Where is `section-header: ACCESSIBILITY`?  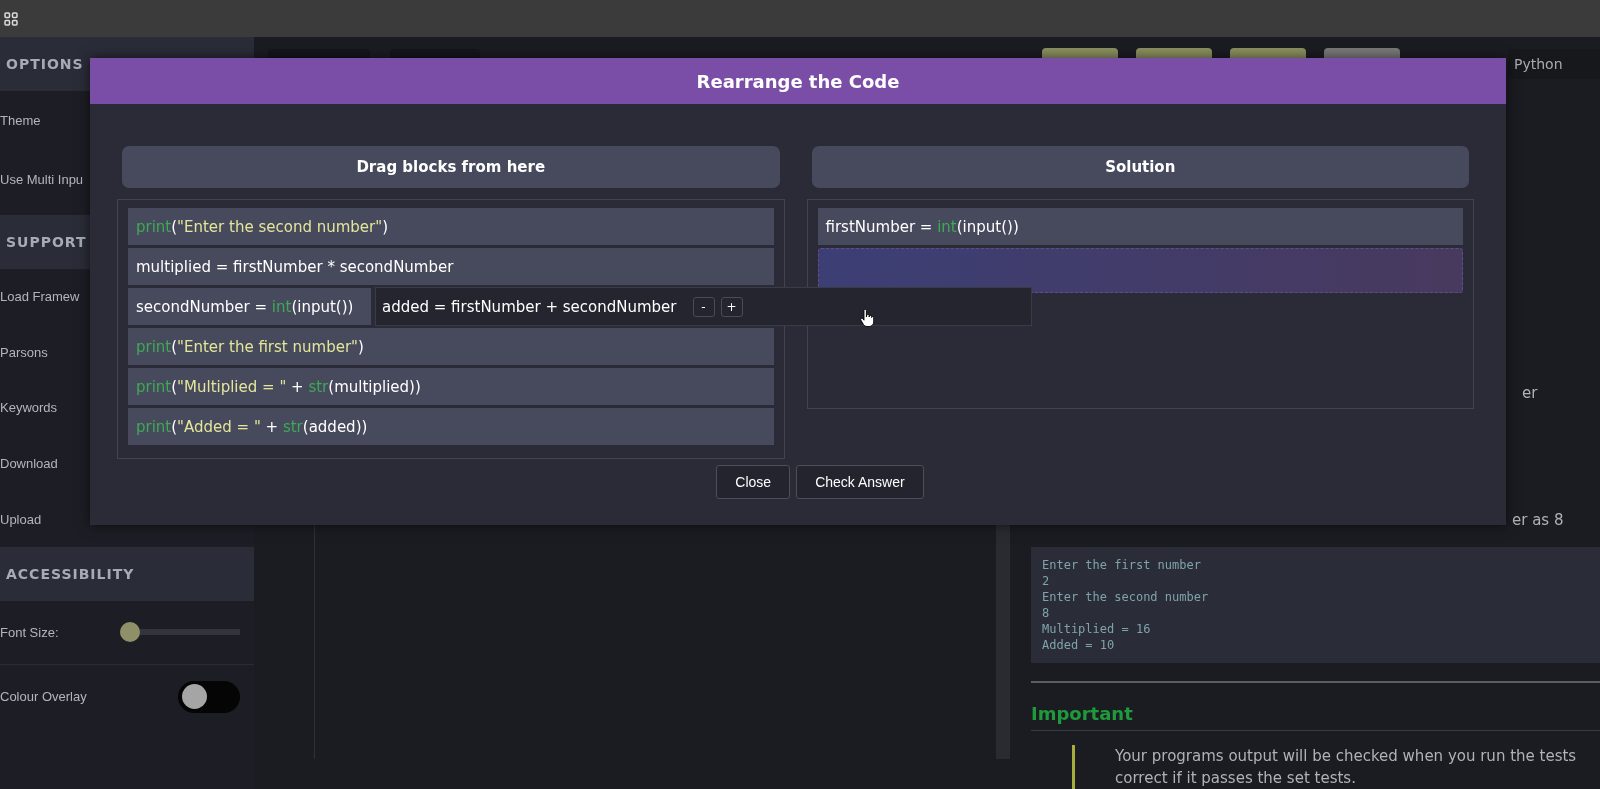
section-header: ACCESSIBILITY is located at coordinates (127, 573).